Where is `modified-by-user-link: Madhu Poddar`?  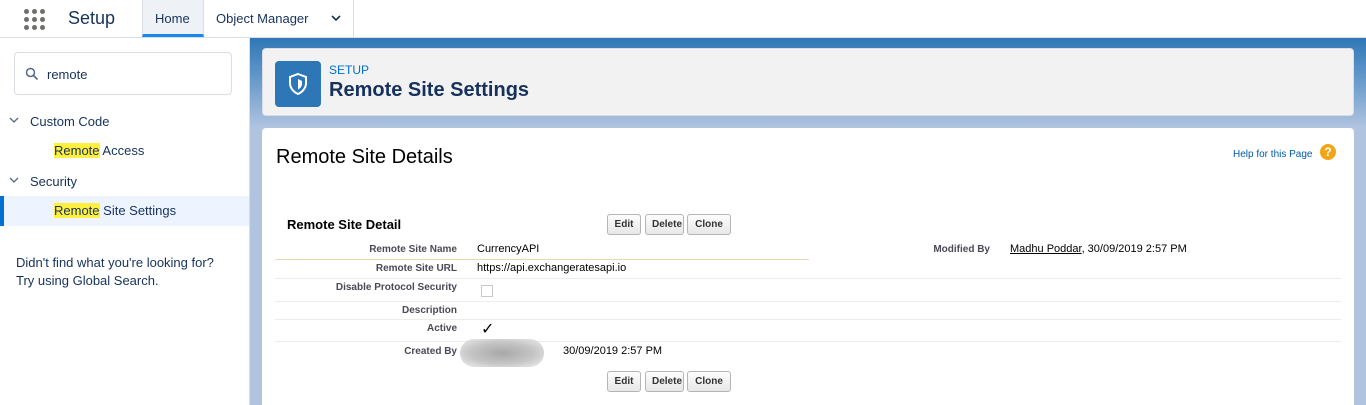
modified-by-user-link: Madhu Poddar is located at coordinates (1046, 249).